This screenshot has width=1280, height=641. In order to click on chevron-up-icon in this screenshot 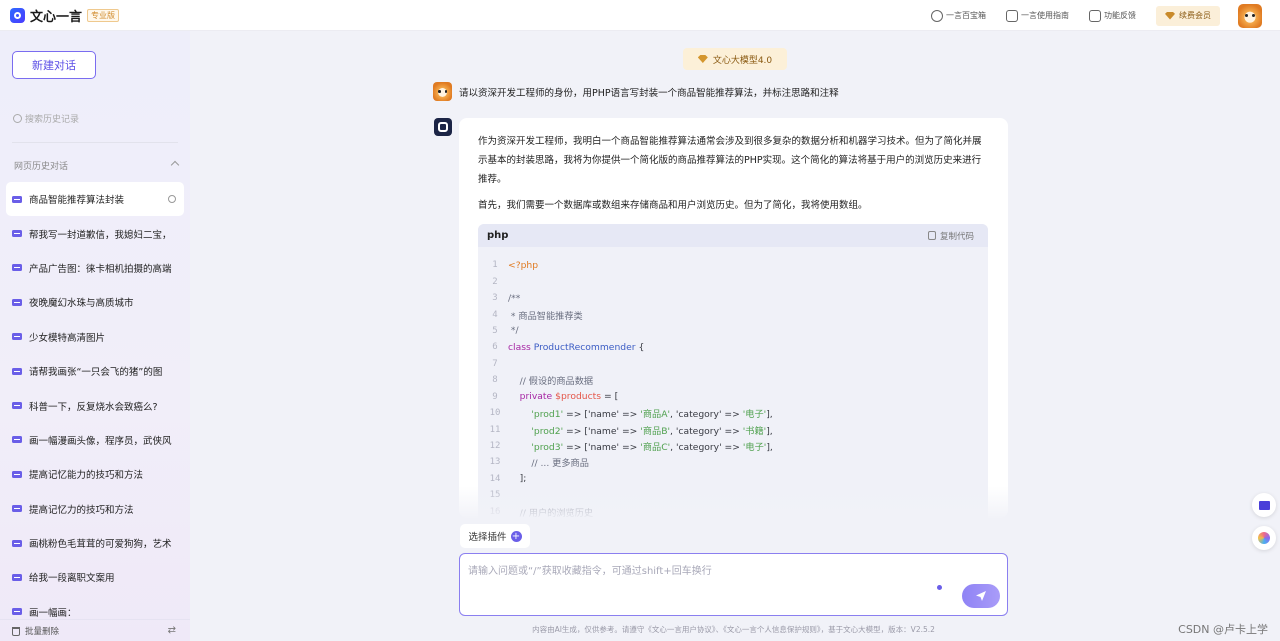, I will do `click(175, 165)`.